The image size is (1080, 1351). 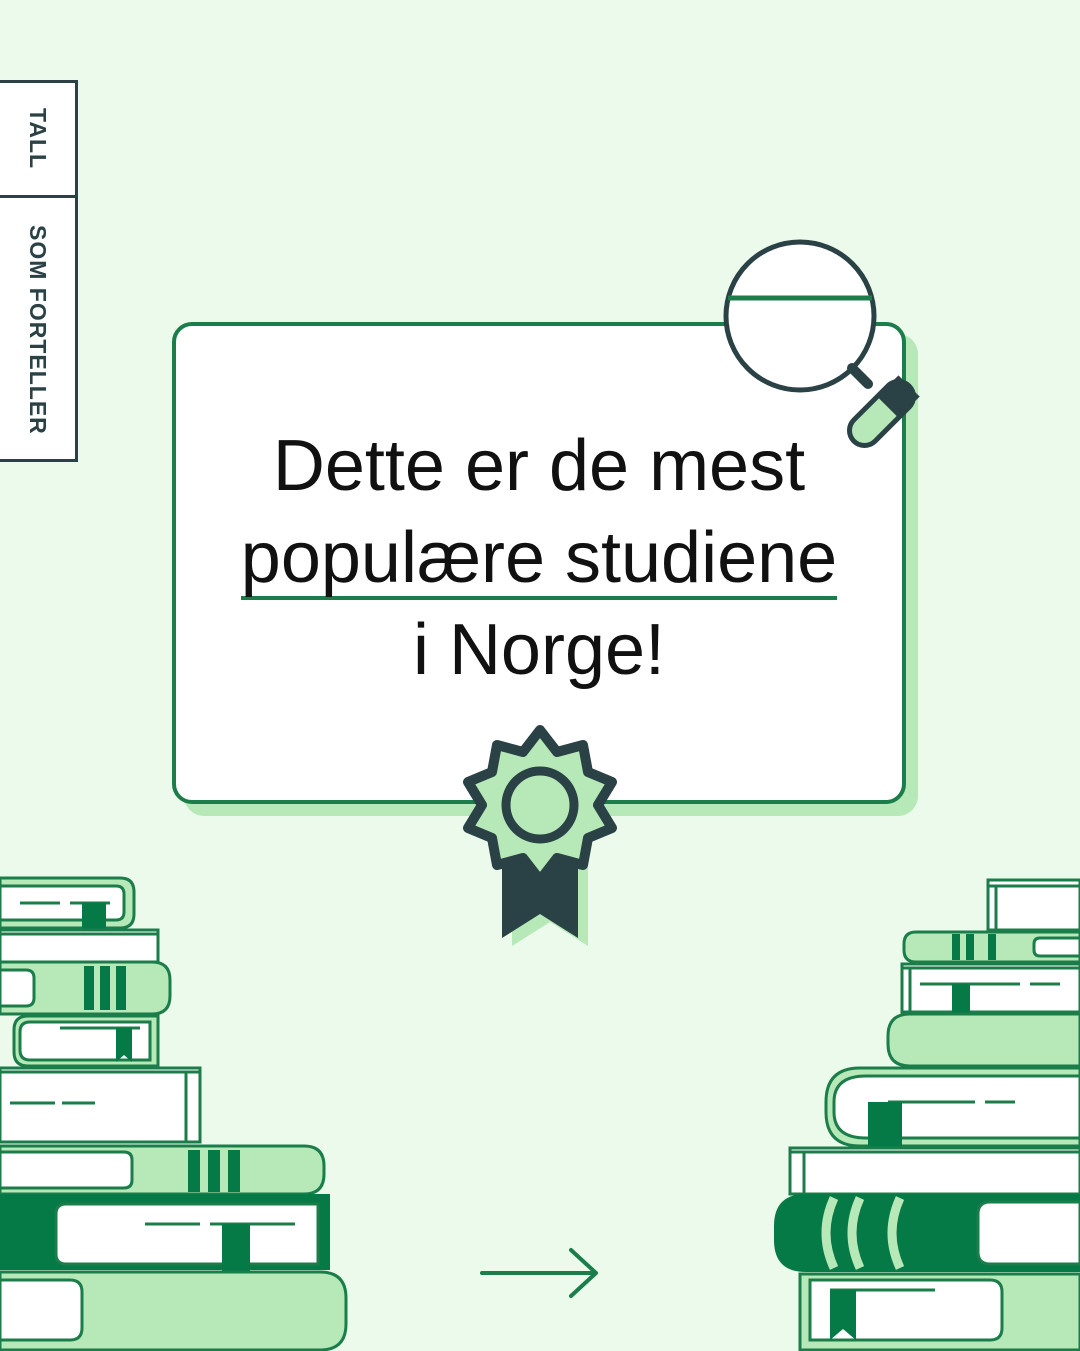 I want to click on headline-line-3: i Norge!, so click(x=539, y=650).